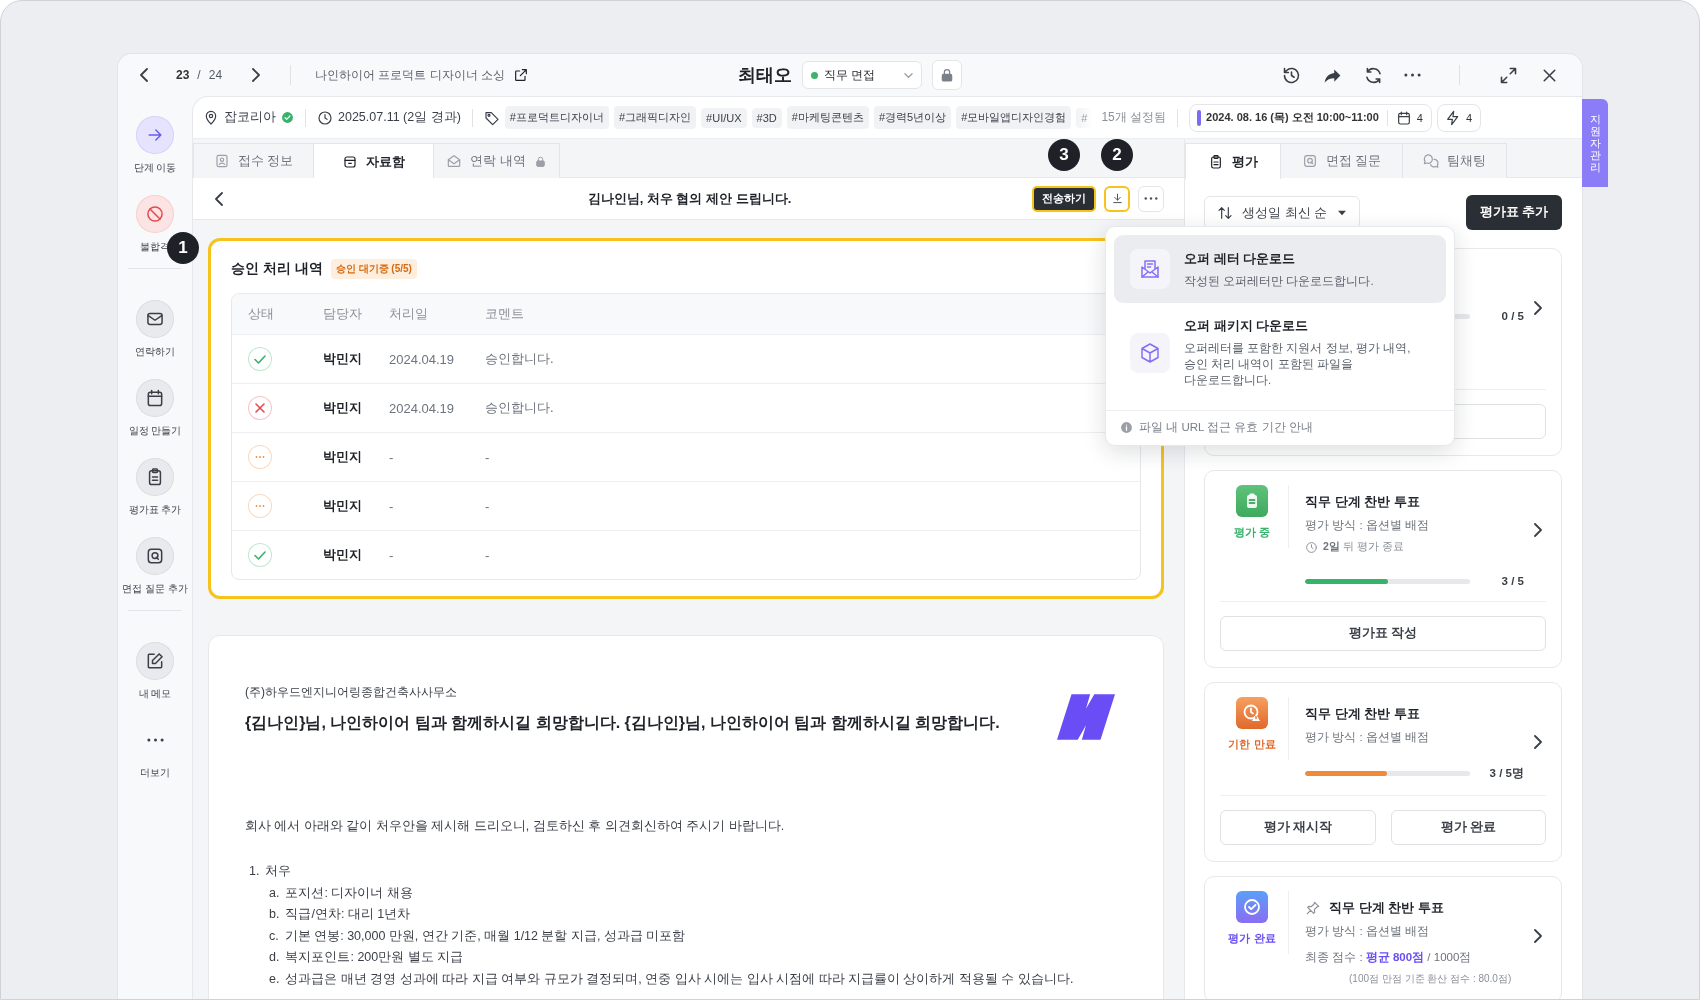 This screenshot has height=1000, width=1700. Describe the element at coordinates (1086, 717) in the screenshot. I see `logo-icon` at that location.